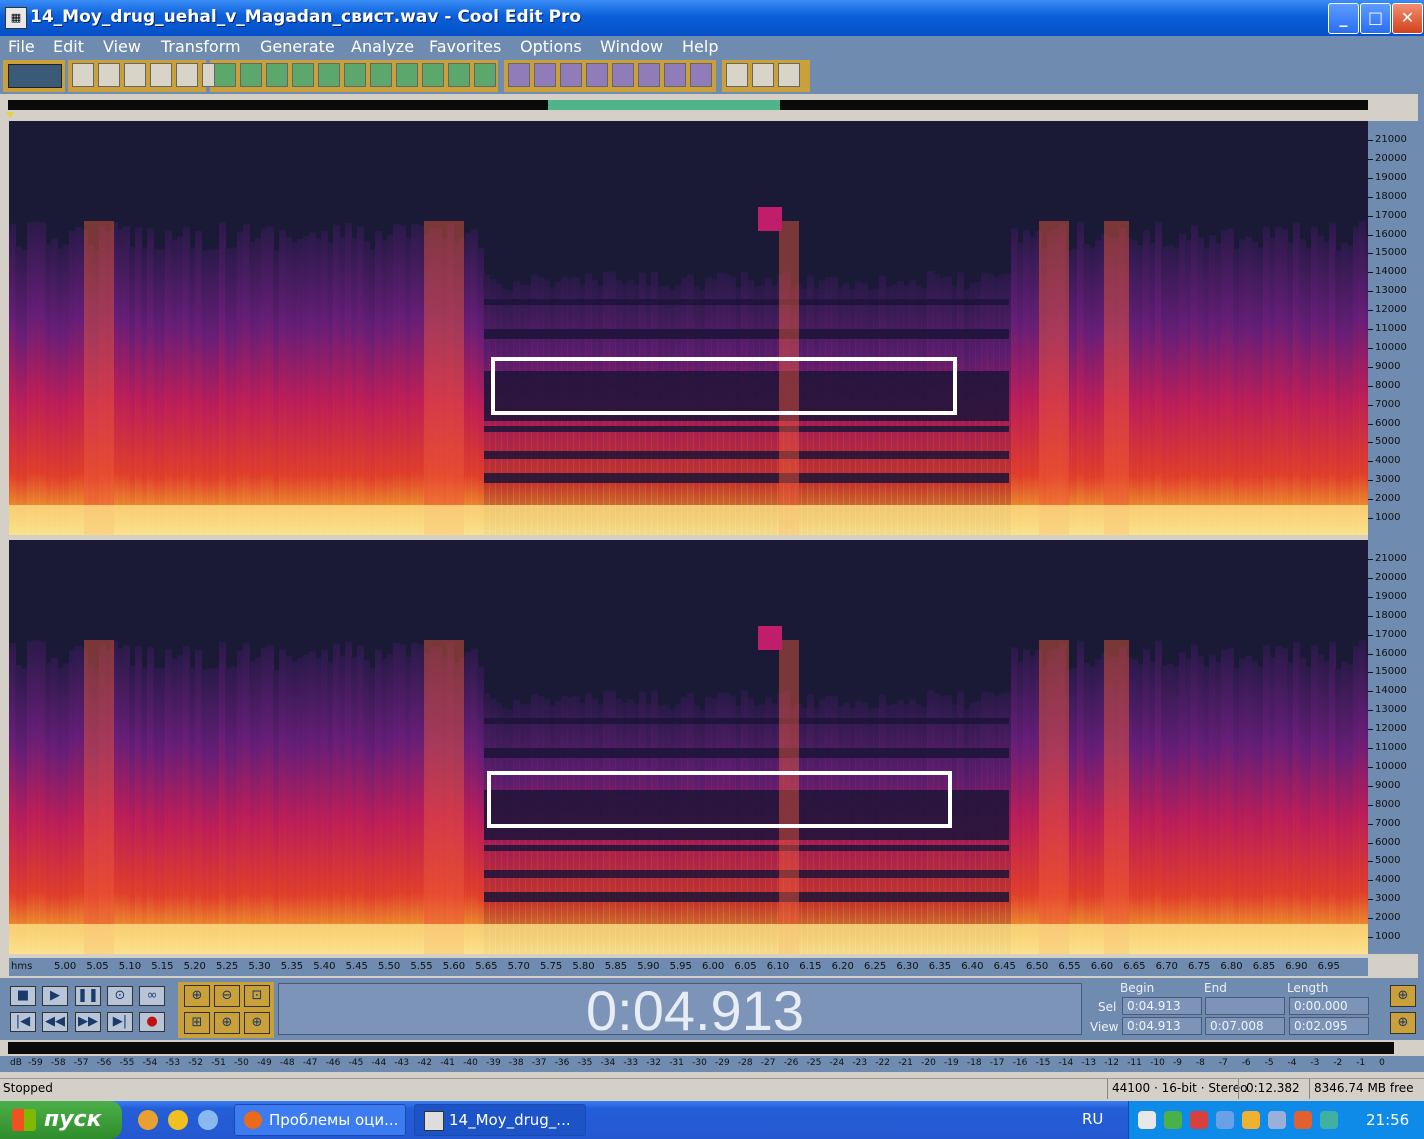  What do you see at coordinates (152, 996) in the screenshot?
I see `loop-button: ∞` at bounding box center [152, 996].